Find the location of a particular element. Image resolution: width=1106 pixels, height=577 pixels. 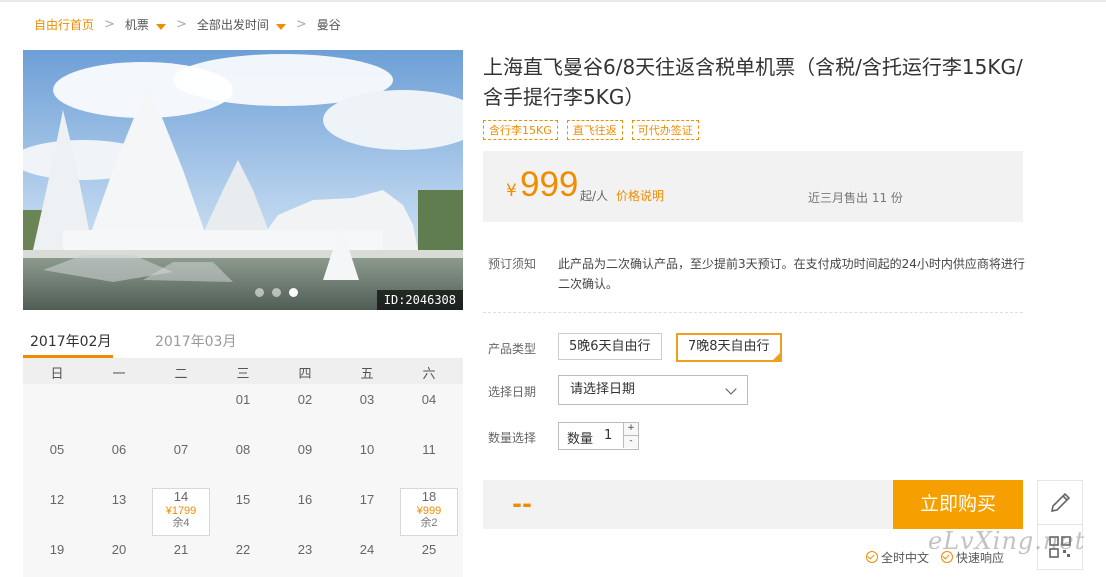

calendar-day: 03 is located at coordinates (367, 399).